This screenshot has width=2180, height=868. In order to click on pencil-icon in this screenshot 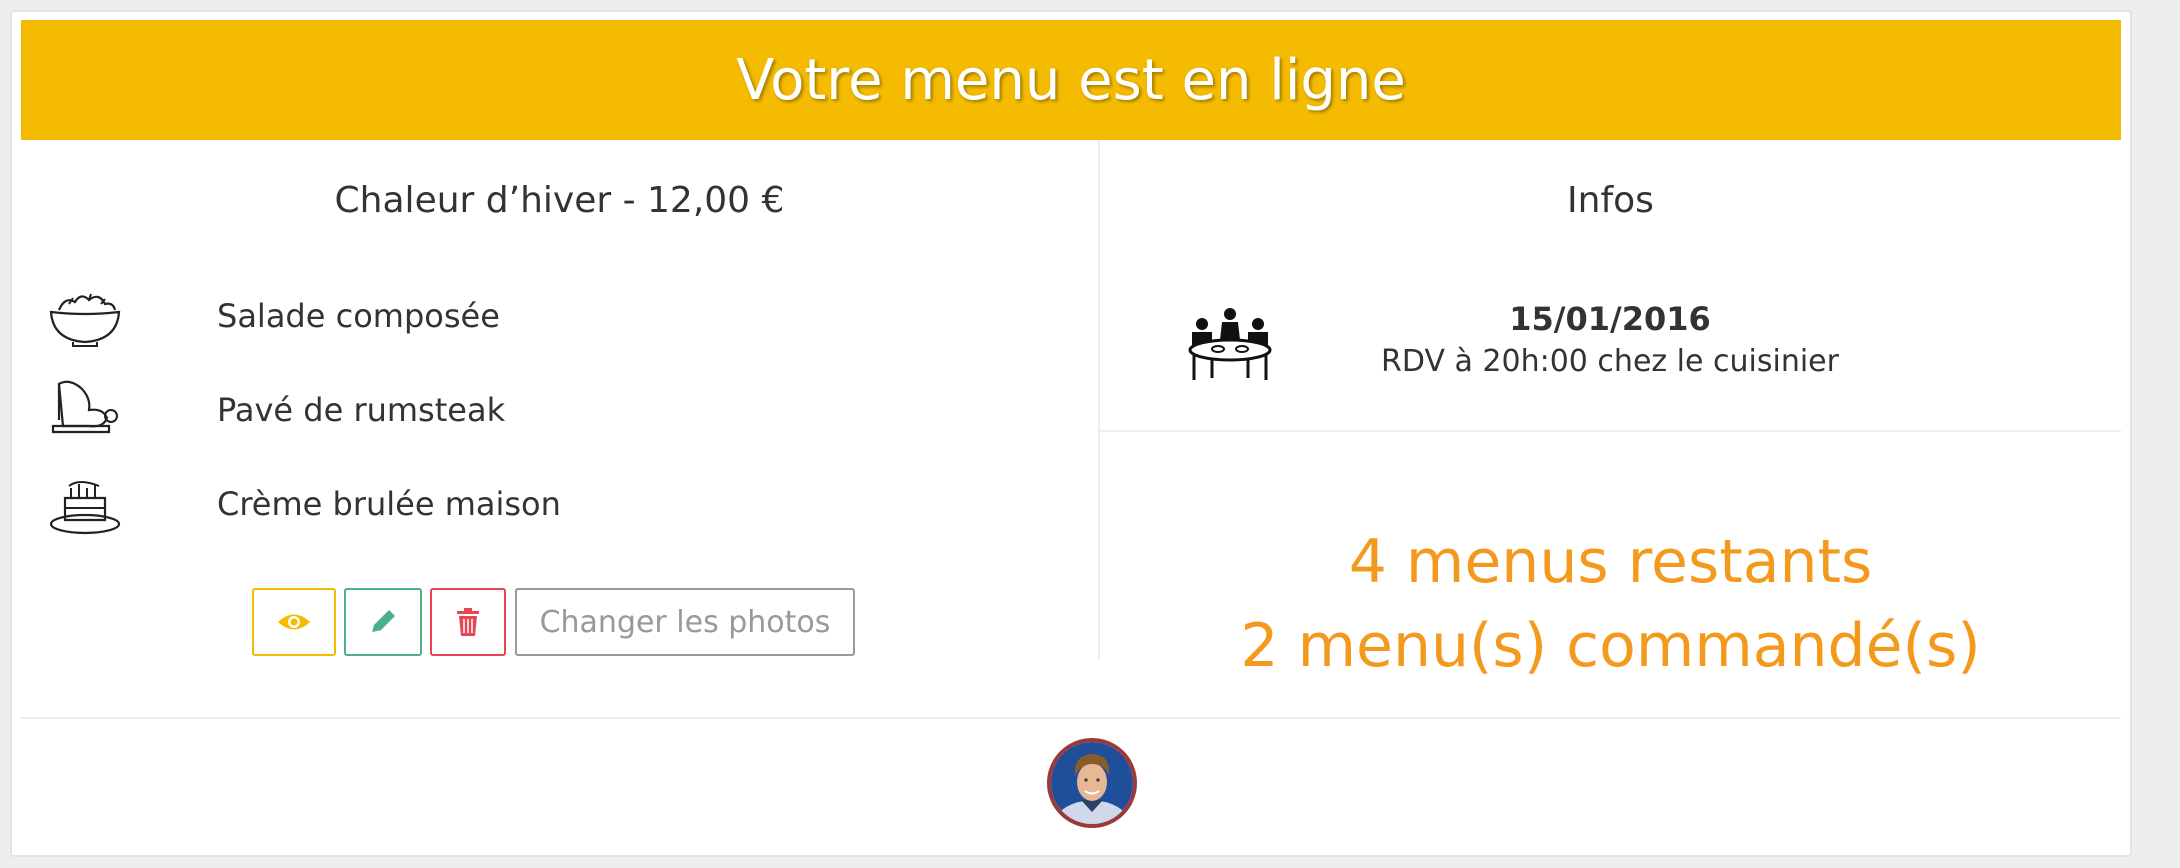, I will do `click(383, 622)`.